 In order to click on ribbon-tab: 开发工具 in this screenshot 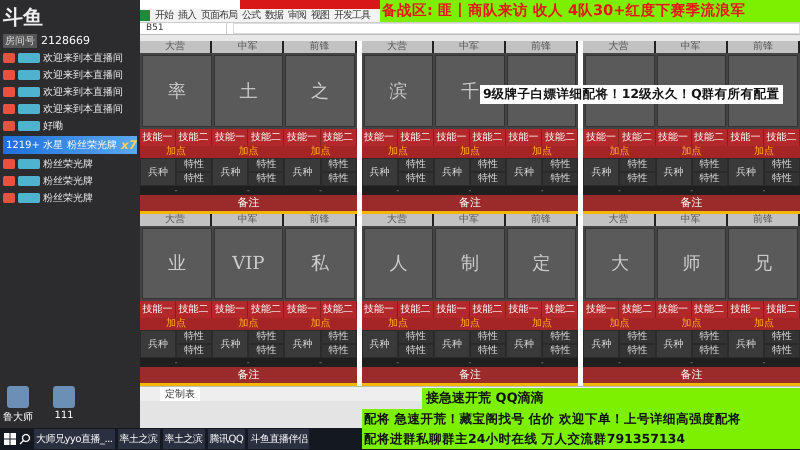, I will do `click(352, 16)`.